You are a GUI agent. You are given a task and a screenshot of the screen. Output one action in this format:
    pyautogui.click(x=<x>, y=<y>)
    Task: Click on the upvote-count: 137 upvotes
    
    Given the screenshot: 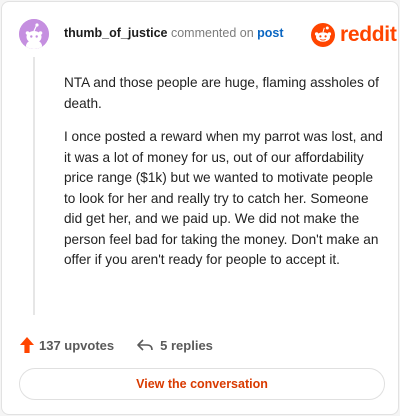 What is the action you would take?
    pyautogui.click(x=77, y=345)
    